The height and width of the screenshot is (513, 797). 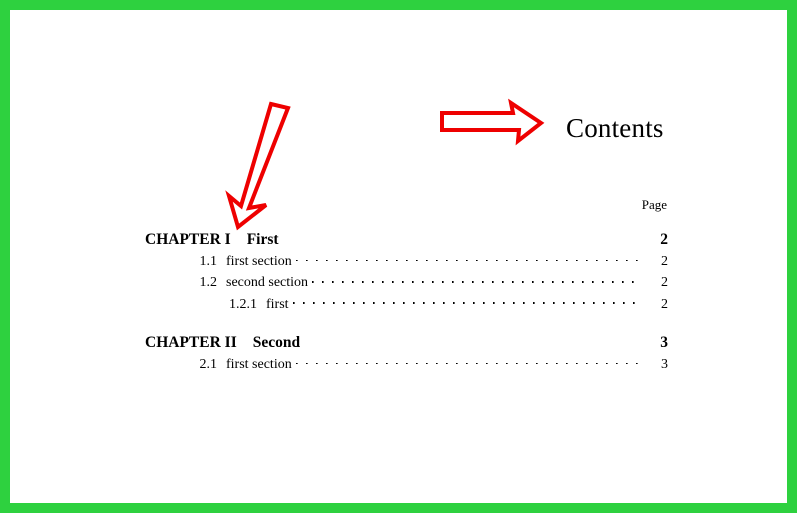 I want to click on toc-section-row: 1.2 second section 2, so click(x=407, y=282).